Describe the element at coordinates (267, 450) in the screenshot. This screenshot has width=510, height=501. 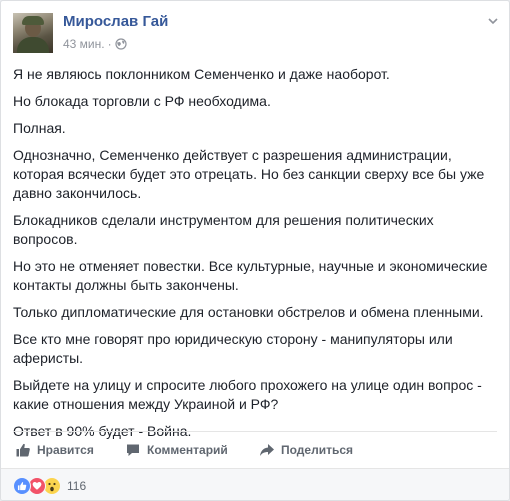
I see `share-icon` at that location.